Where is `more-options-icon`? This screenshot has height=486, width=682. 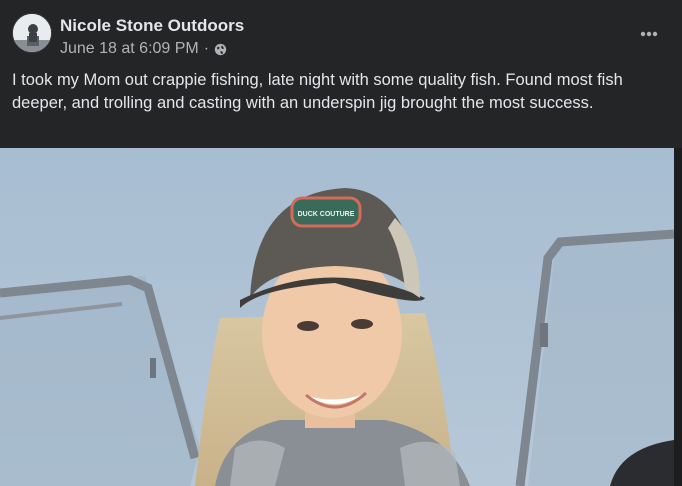
more-options-icon is located at coordinates (649, 34).